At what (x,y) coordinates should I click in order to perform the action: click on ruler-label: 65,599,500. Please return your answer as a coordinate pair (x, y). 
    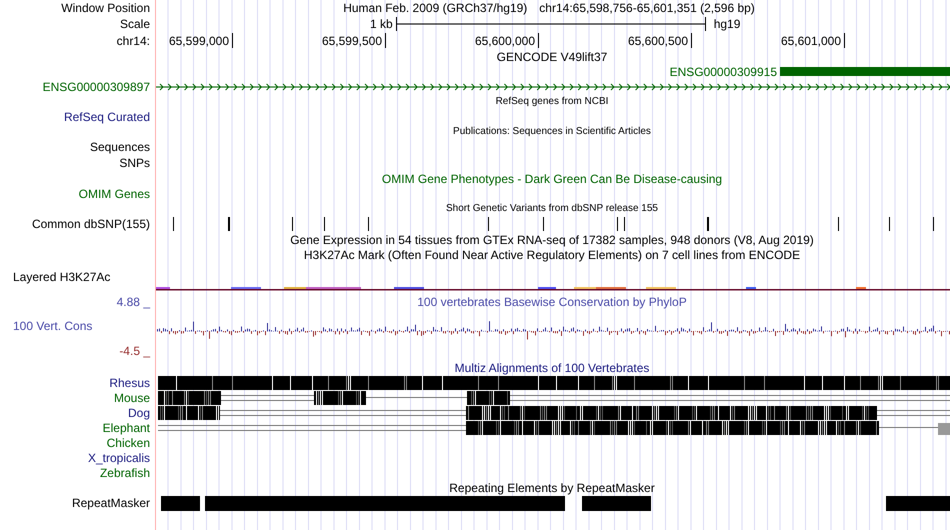
    Looking at the image, I should click on (352, 40).